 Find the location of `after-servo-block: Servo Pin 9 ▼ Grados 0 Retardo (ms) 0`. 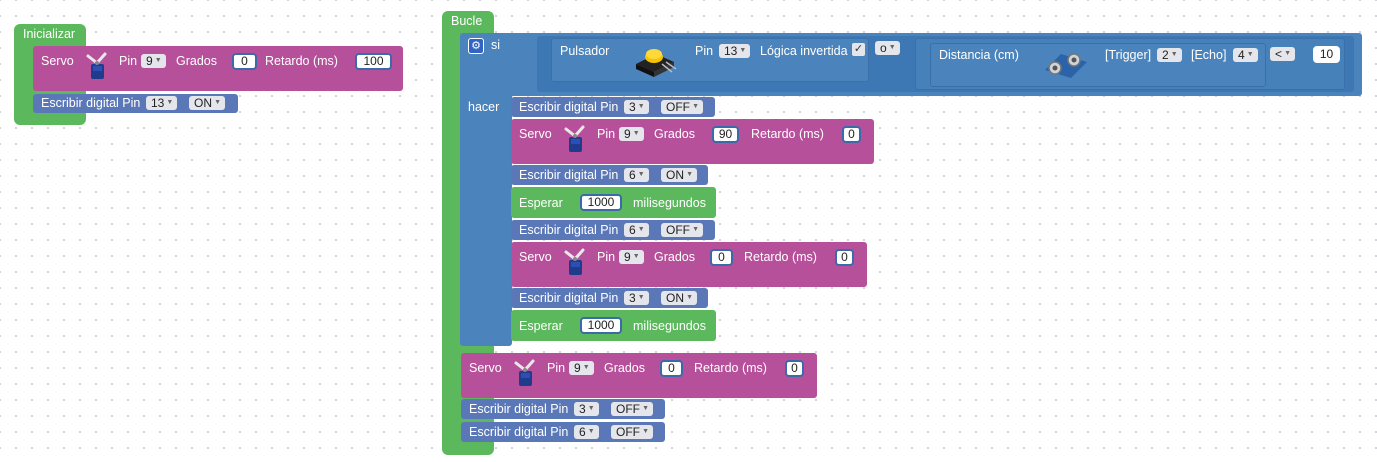

after-servo-block: Servo Pin 9 ▼ Grados 0 Retardo (ms) 0 is located at coordinates (639, 375).